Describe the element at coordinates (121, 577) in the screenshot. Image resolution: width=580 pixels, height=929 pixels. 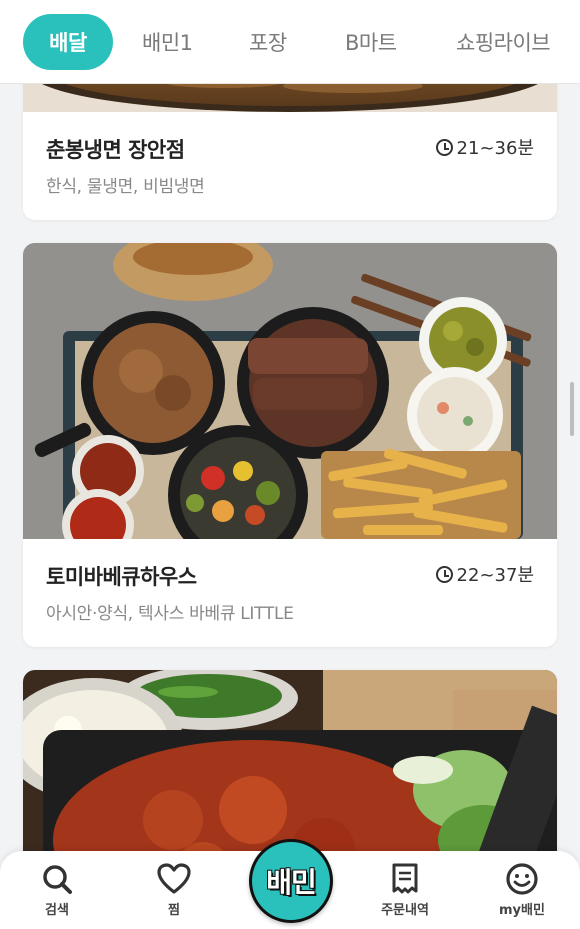
I see `store-name: 토미바베큐하우스` at that location.